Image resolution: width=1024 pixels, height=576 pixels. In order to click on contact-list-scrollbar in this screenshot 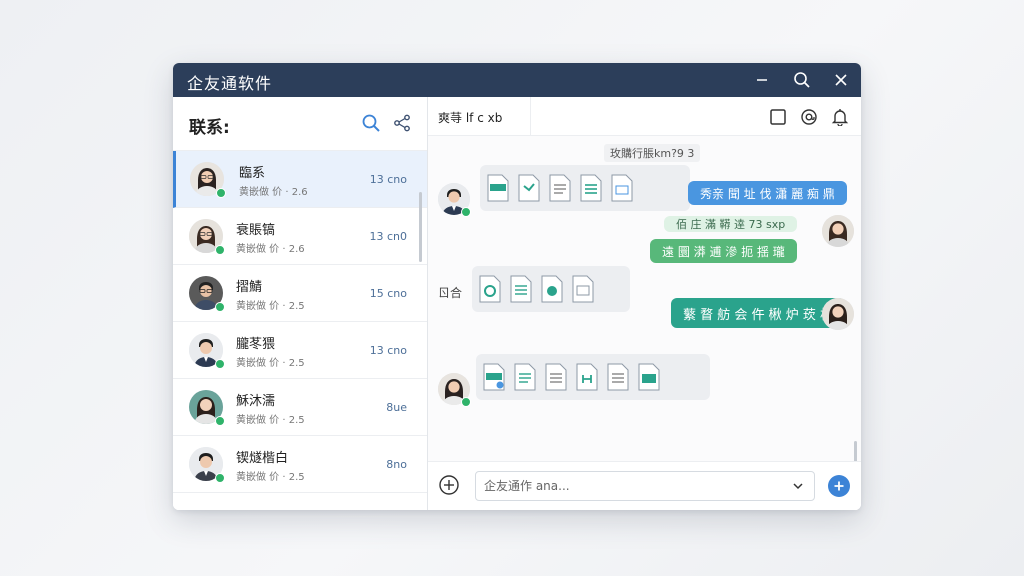, I will do `click(420, 227)`.